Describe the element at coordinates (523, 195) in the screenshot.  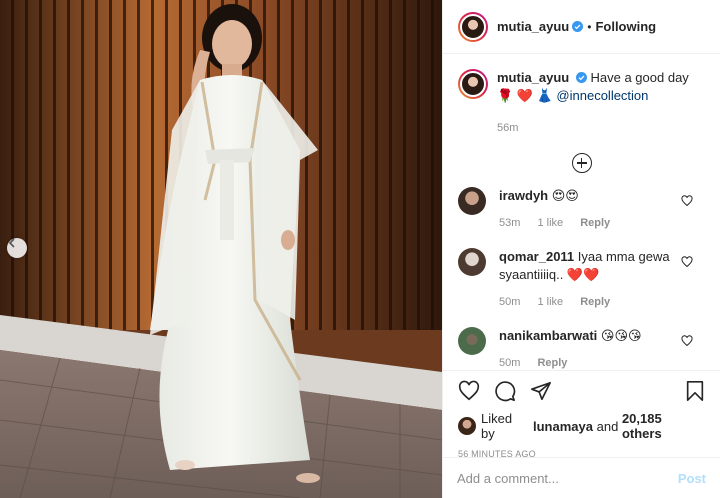
I see `commenter-username: irawdyh` at that location.